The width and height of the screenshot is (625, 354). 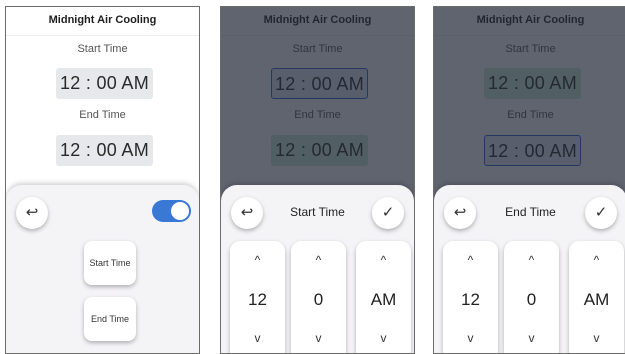 I want to click on time-picker-sheet: ↩ Start Time ✓ ^ 12 v ^ 0 v ^ AM v, so click(x=317, y=269).